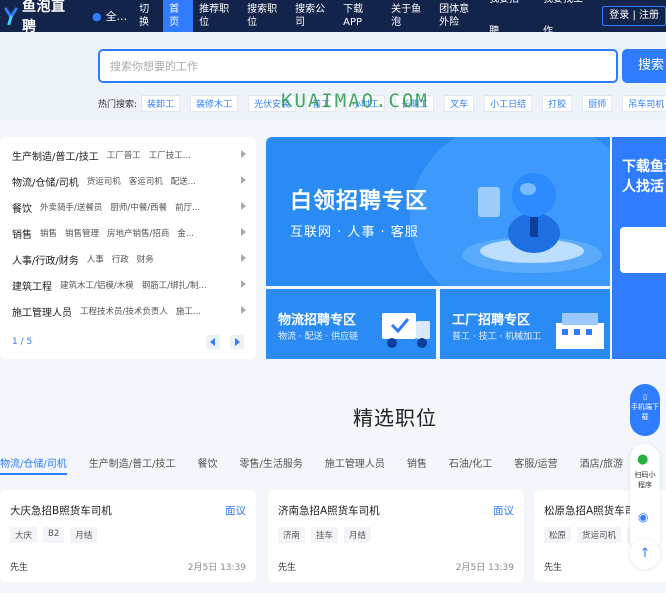  I want to click on search-box, so click(358, 66).